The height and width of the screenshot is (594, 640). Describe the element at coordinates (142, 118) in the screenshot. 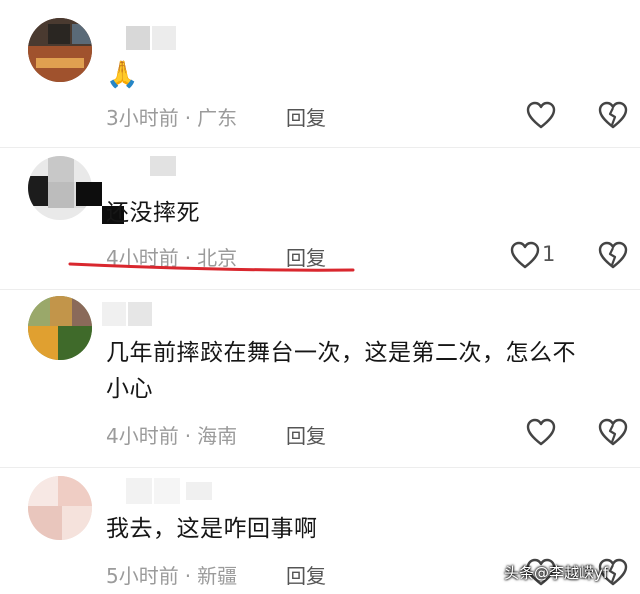

I see `comment-time: 3小时前` at that location.